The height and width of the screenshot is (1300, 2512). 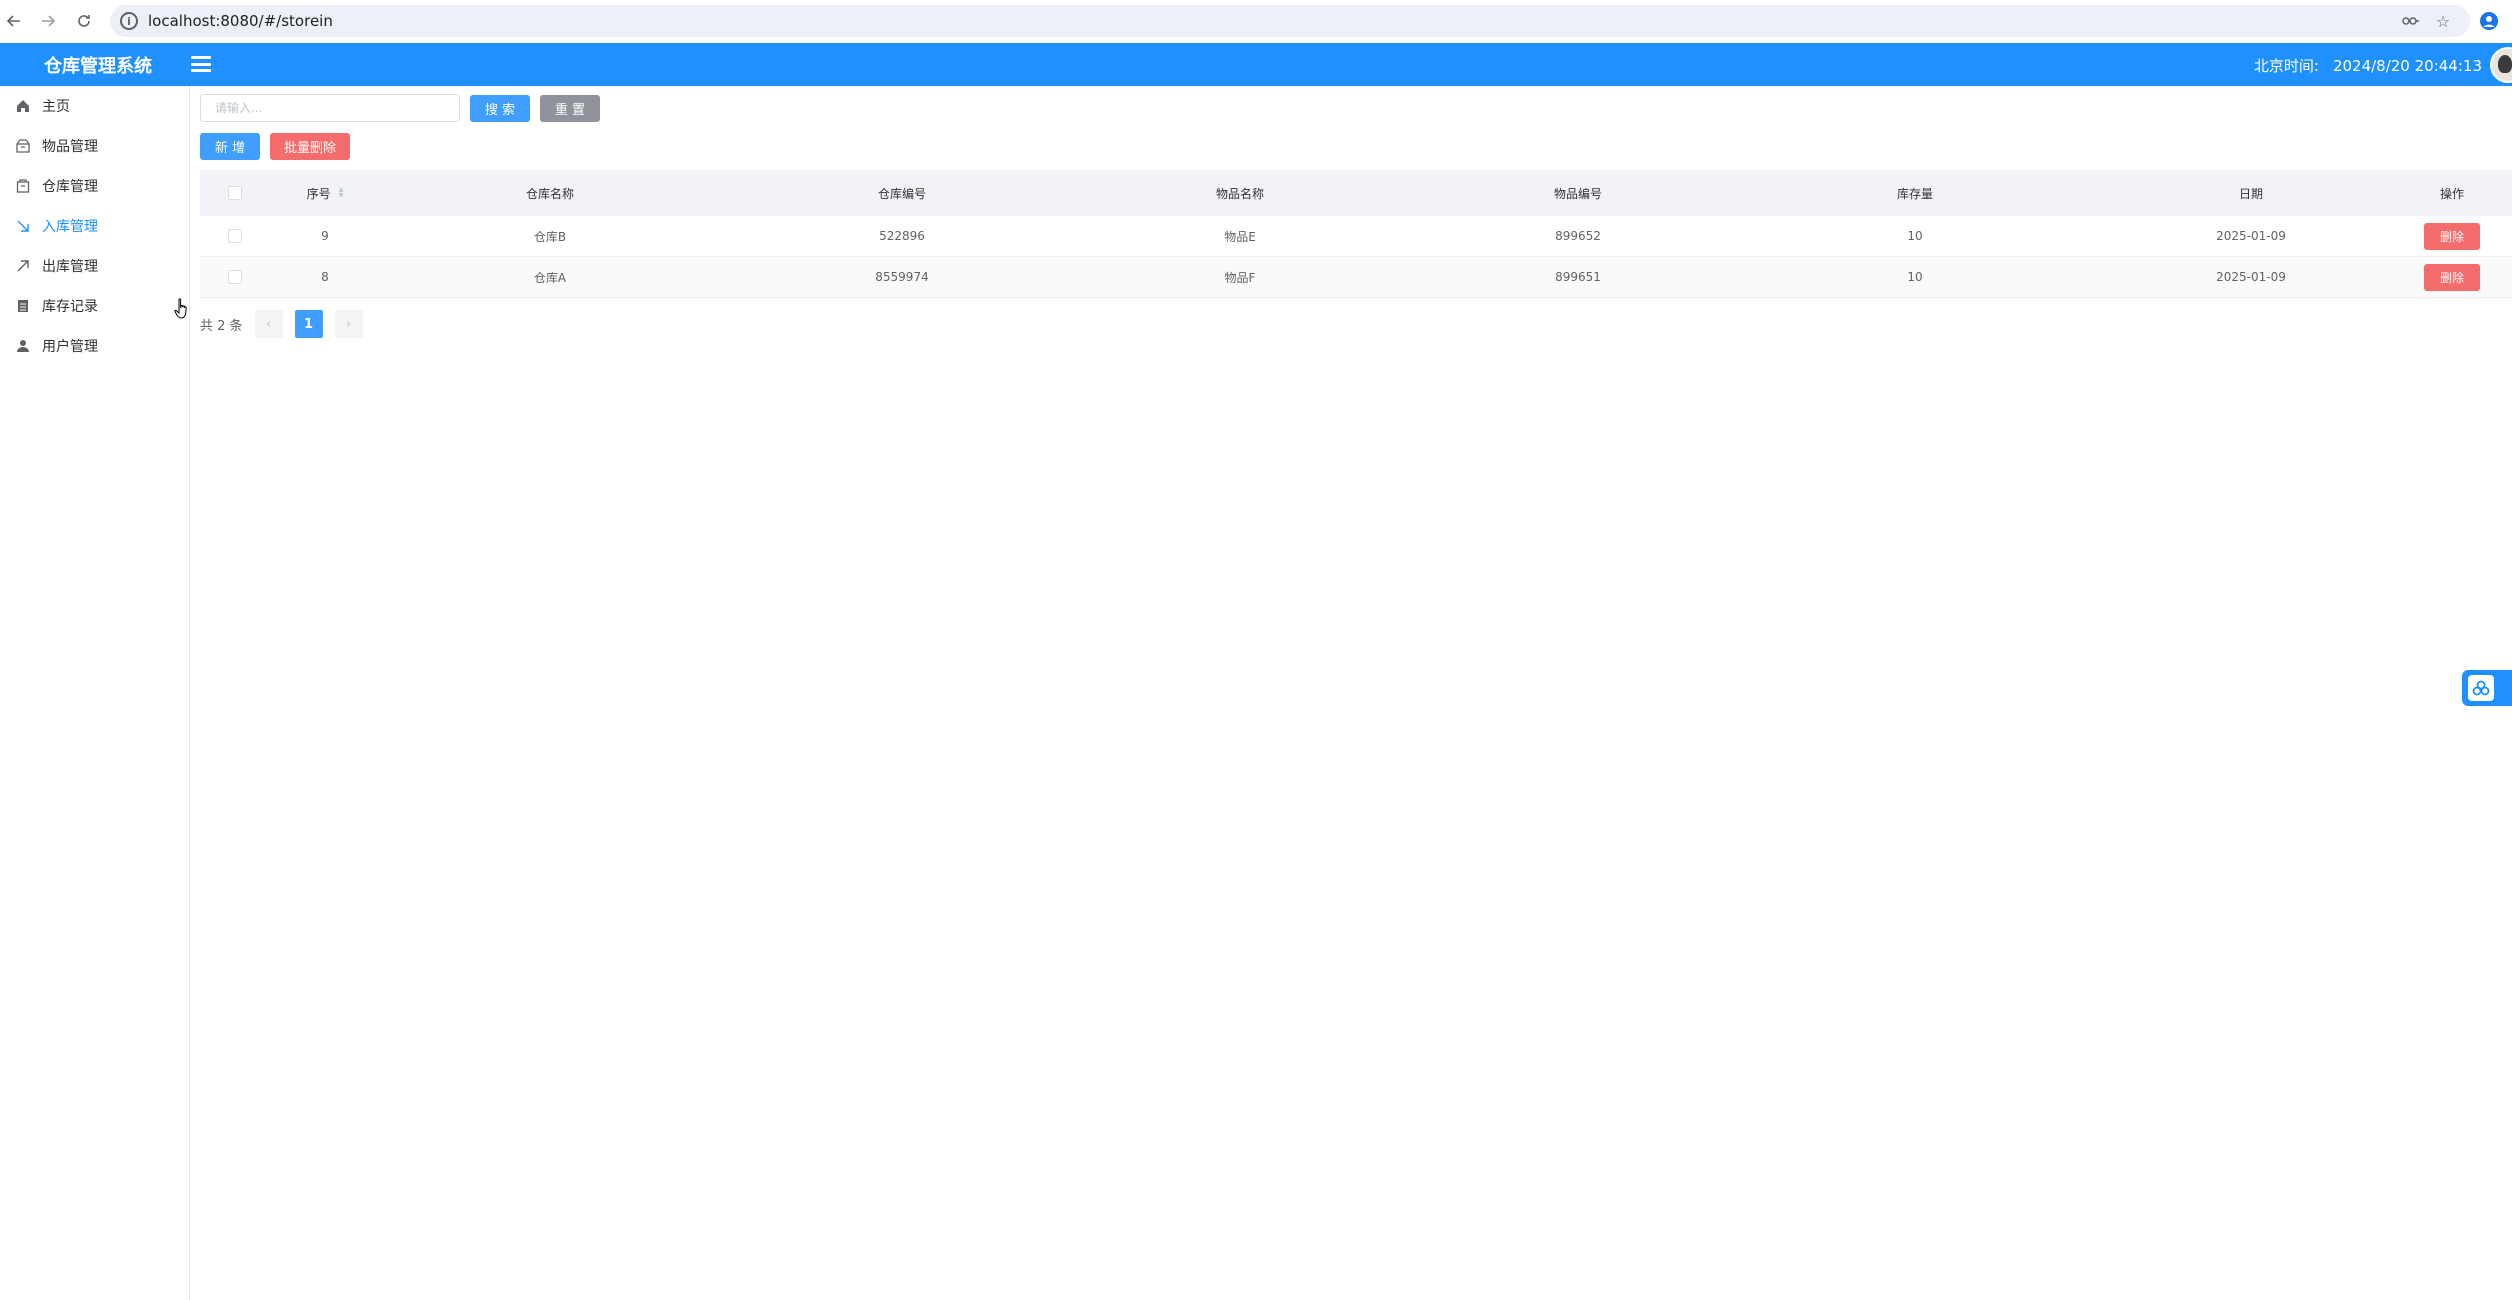 I want to click on page-number-current: 1, so click(x=308, y=324).